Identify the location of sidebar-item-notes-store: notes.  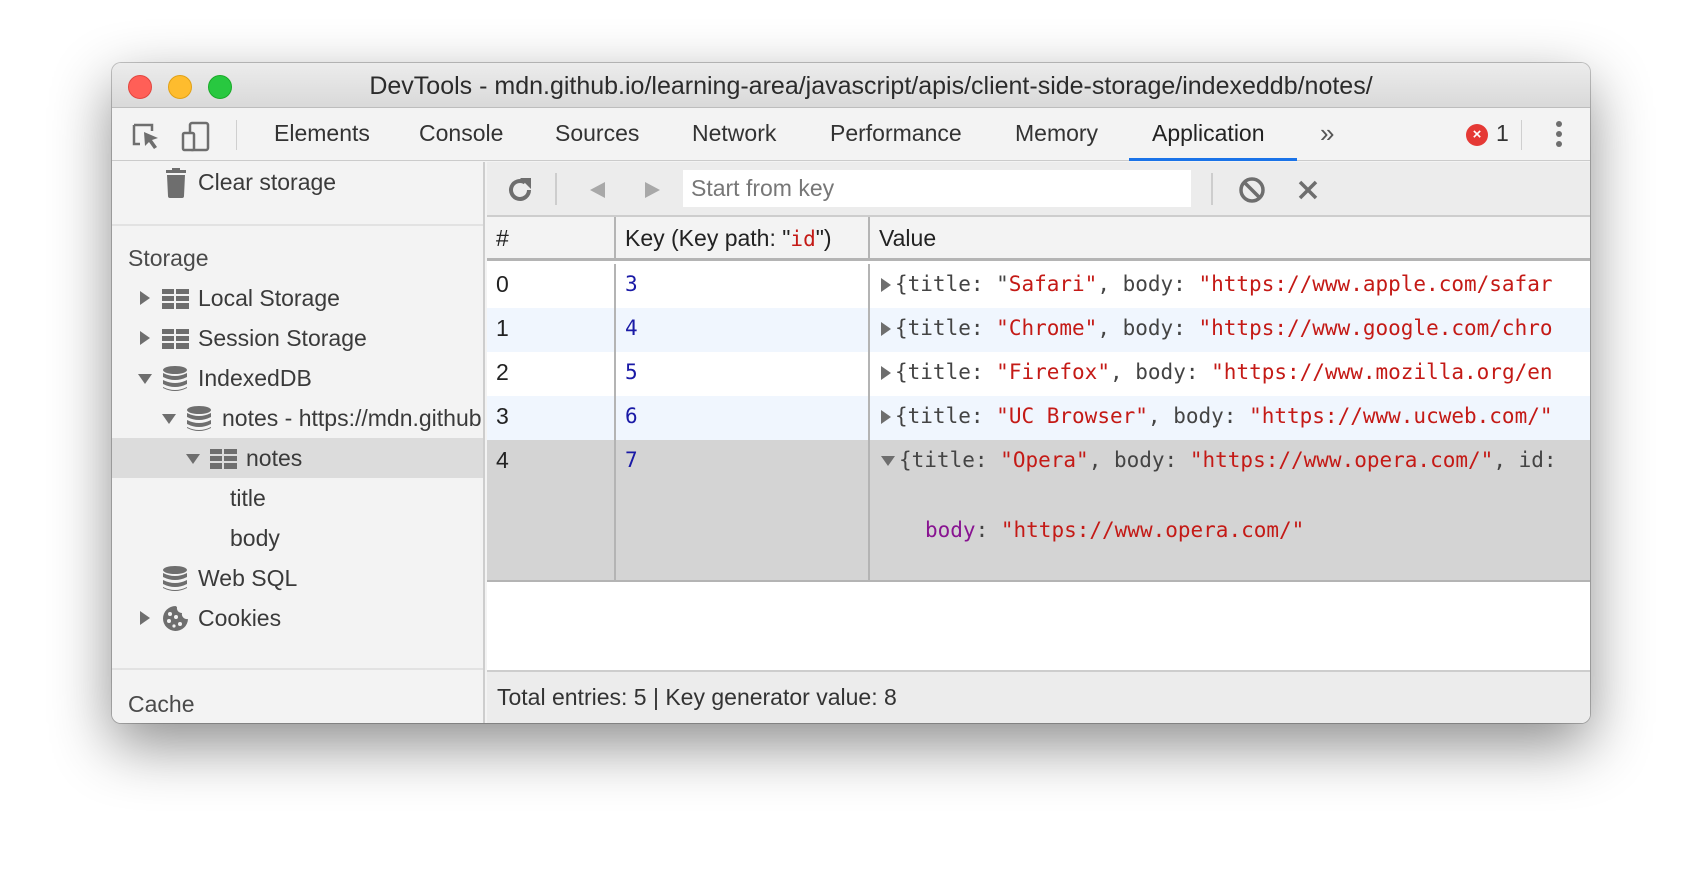
(297, 458).